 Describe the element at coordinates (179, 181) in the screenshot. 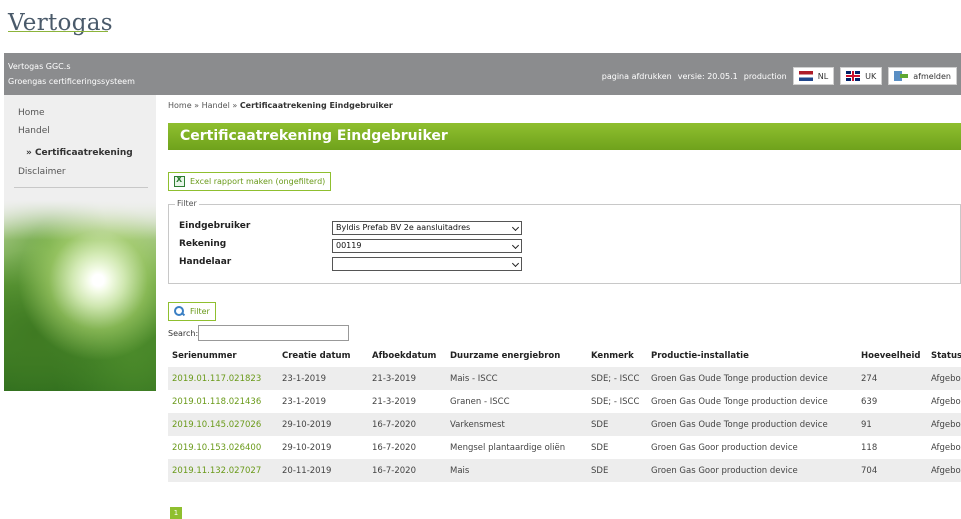

I see `excel-icon` at that location.